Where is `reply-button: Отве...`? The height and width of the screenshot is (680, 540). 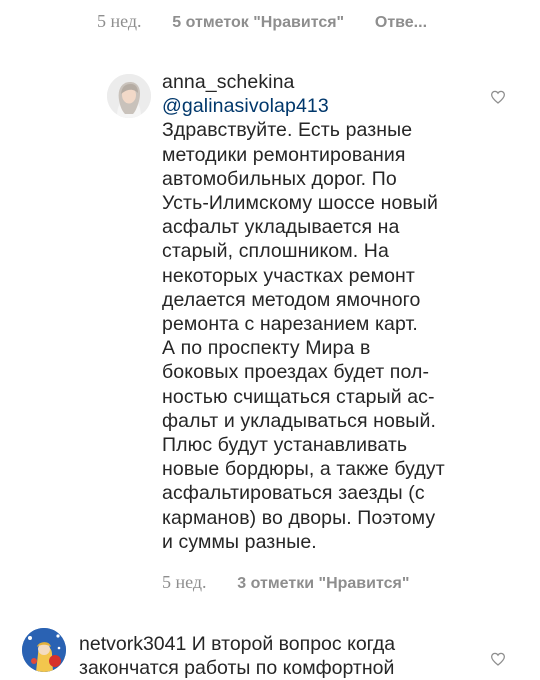 reply-button: Отве... is located at coordinates (401, 22).